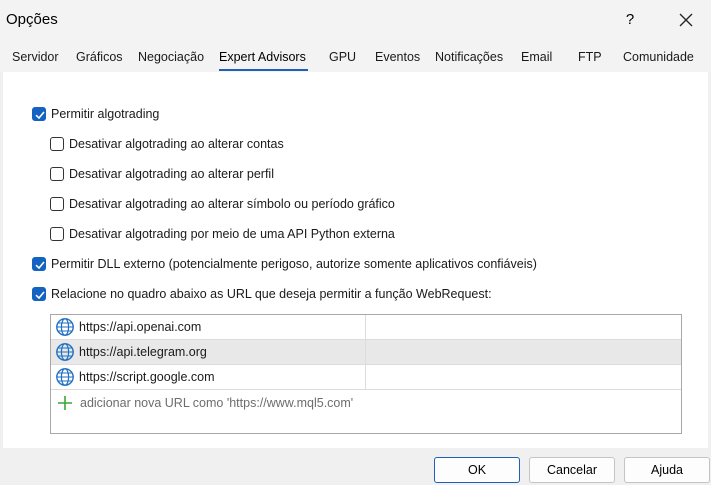  What do you see at coordinates (366, 327) in the screenshot?
I see `url-list-row: https://api.openai.com` at bounding box center [366, 327].